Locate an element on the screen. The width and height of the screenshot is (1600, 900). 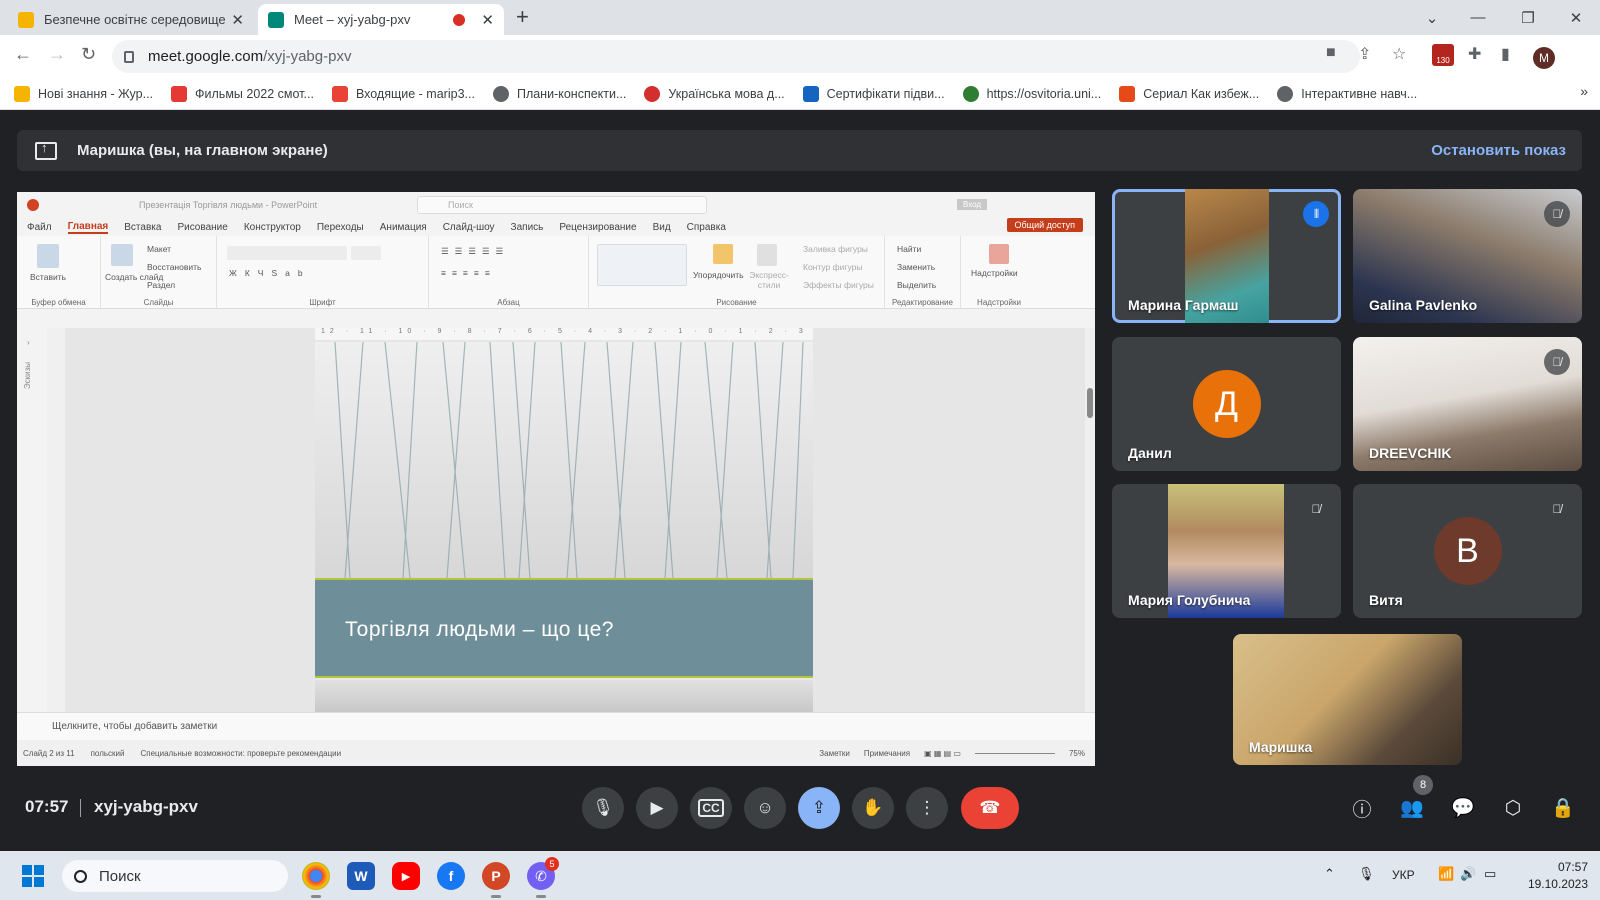
extension-counter-badge: 130 is located at coordinates (1443, 55).